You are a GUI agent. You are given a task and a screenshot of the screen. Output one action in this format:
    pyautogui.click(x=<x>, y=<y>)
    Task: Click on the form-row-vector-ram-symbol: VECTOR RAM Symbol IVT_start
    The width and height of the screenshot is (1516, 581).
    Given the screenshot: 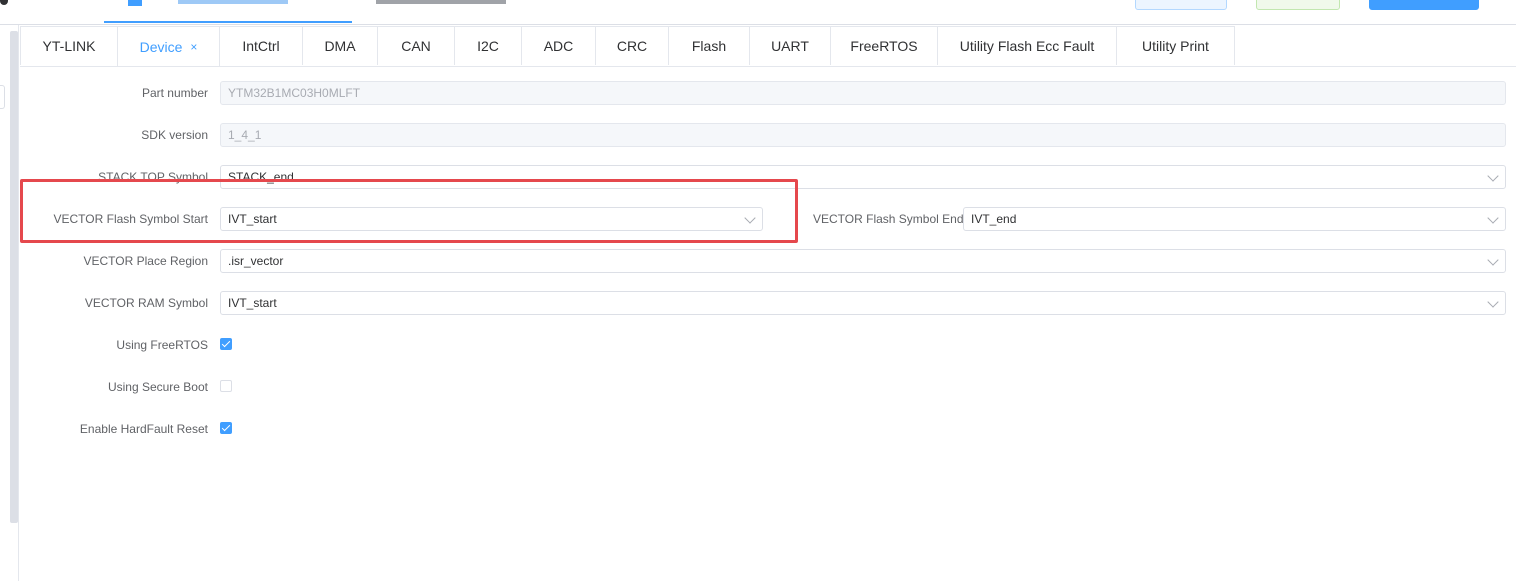 What is the action you would take?
    pyautogui.click(x=763, y=303)
    